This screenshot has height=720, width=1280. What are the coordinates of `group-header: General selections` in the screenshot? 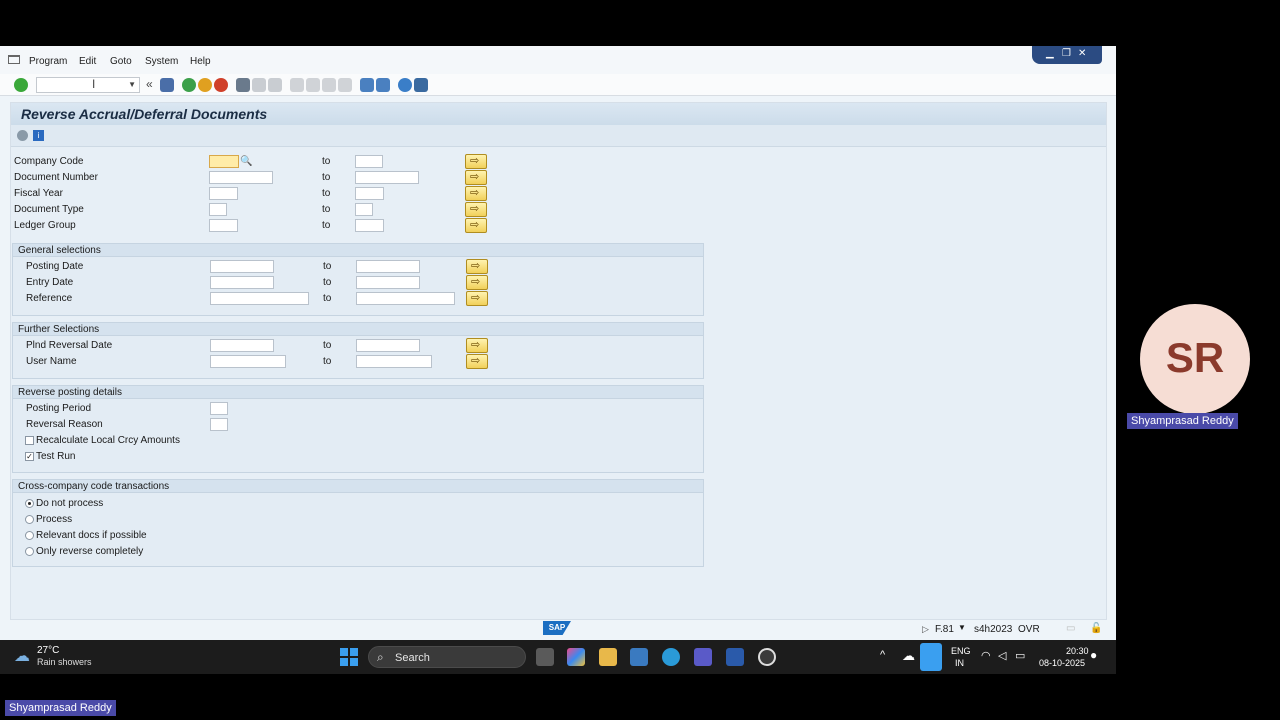 It's located at (358, 250).